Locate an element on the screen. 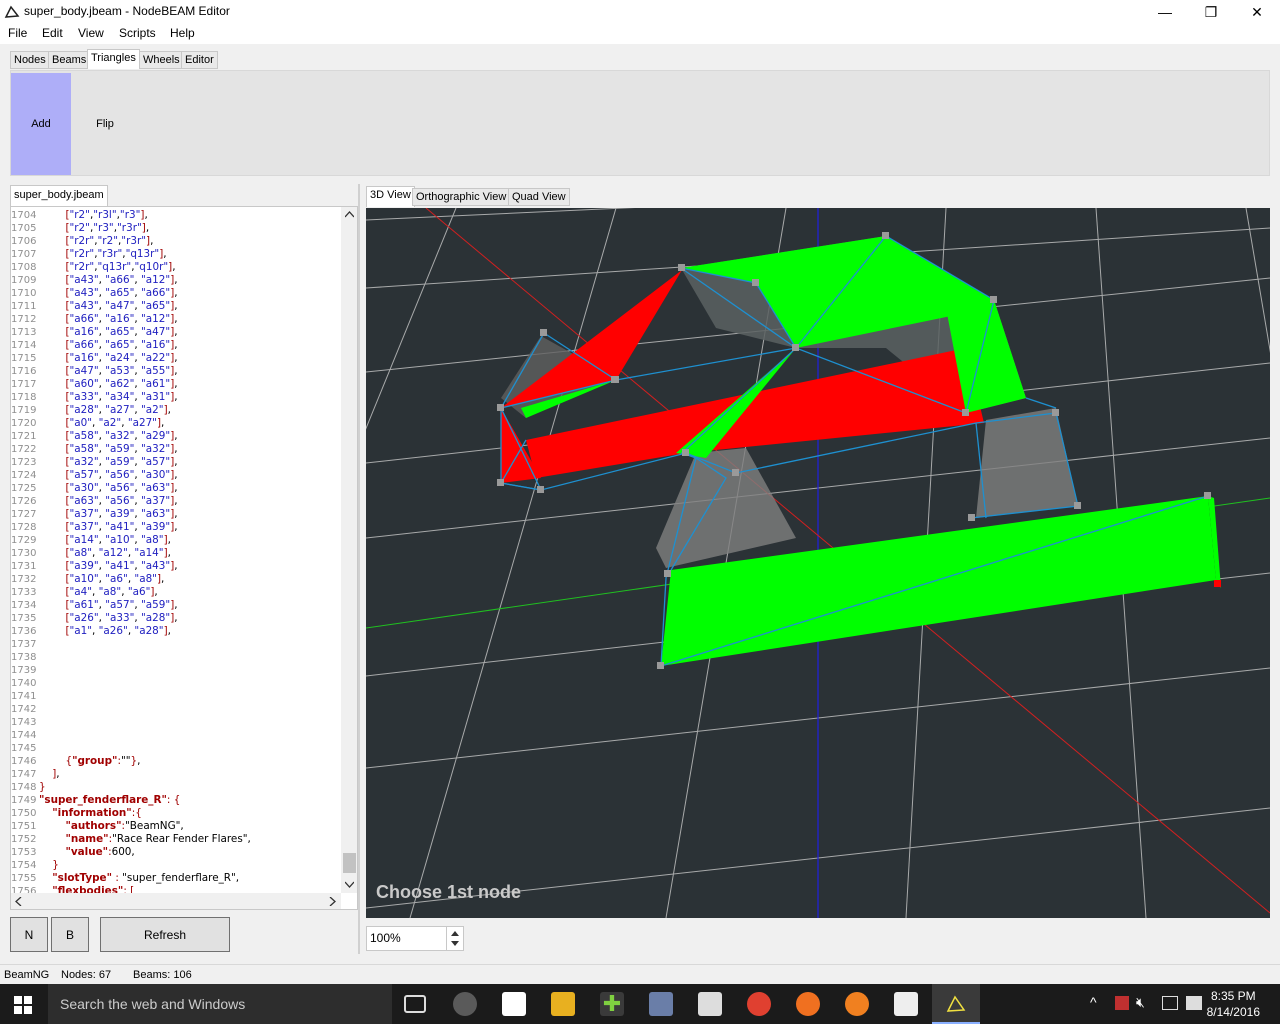 This screenshot has width=1280, height=1024. nodebeam-taskbar-button is located at coordinates (956, 1004).